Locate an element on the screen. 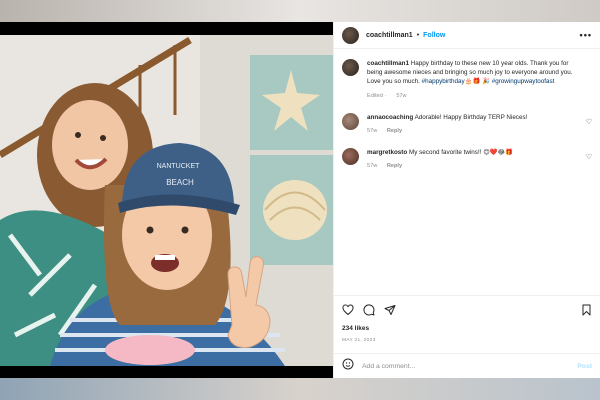  hashtag-growingupwaytoofast: #growingupwaytoofast is located at coordinates (523, 81).